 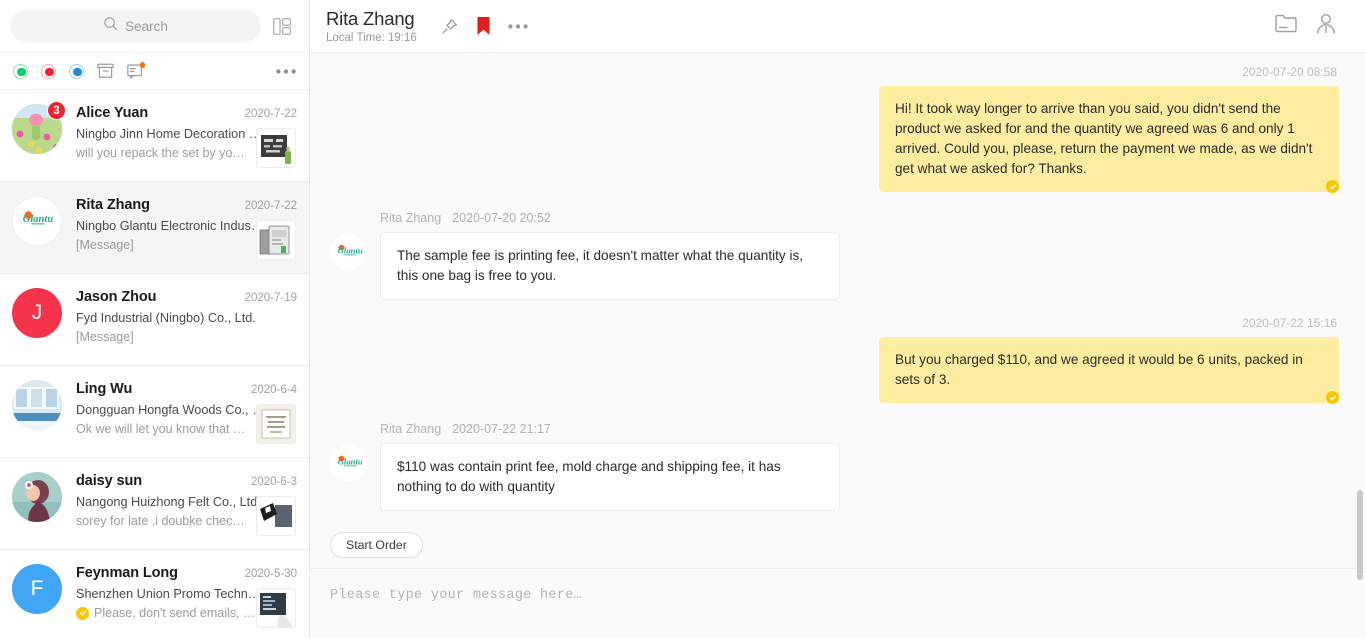 I want to click on search-row: Search, so click(x=154, y=26).